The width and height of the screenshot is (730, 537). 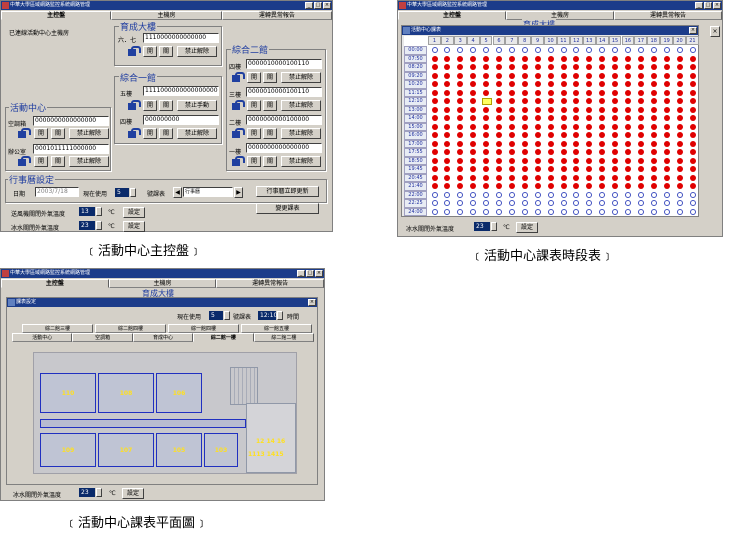 I want to click on zonghe2-value-field: 0000010000100110, so click(x=284, y=92).